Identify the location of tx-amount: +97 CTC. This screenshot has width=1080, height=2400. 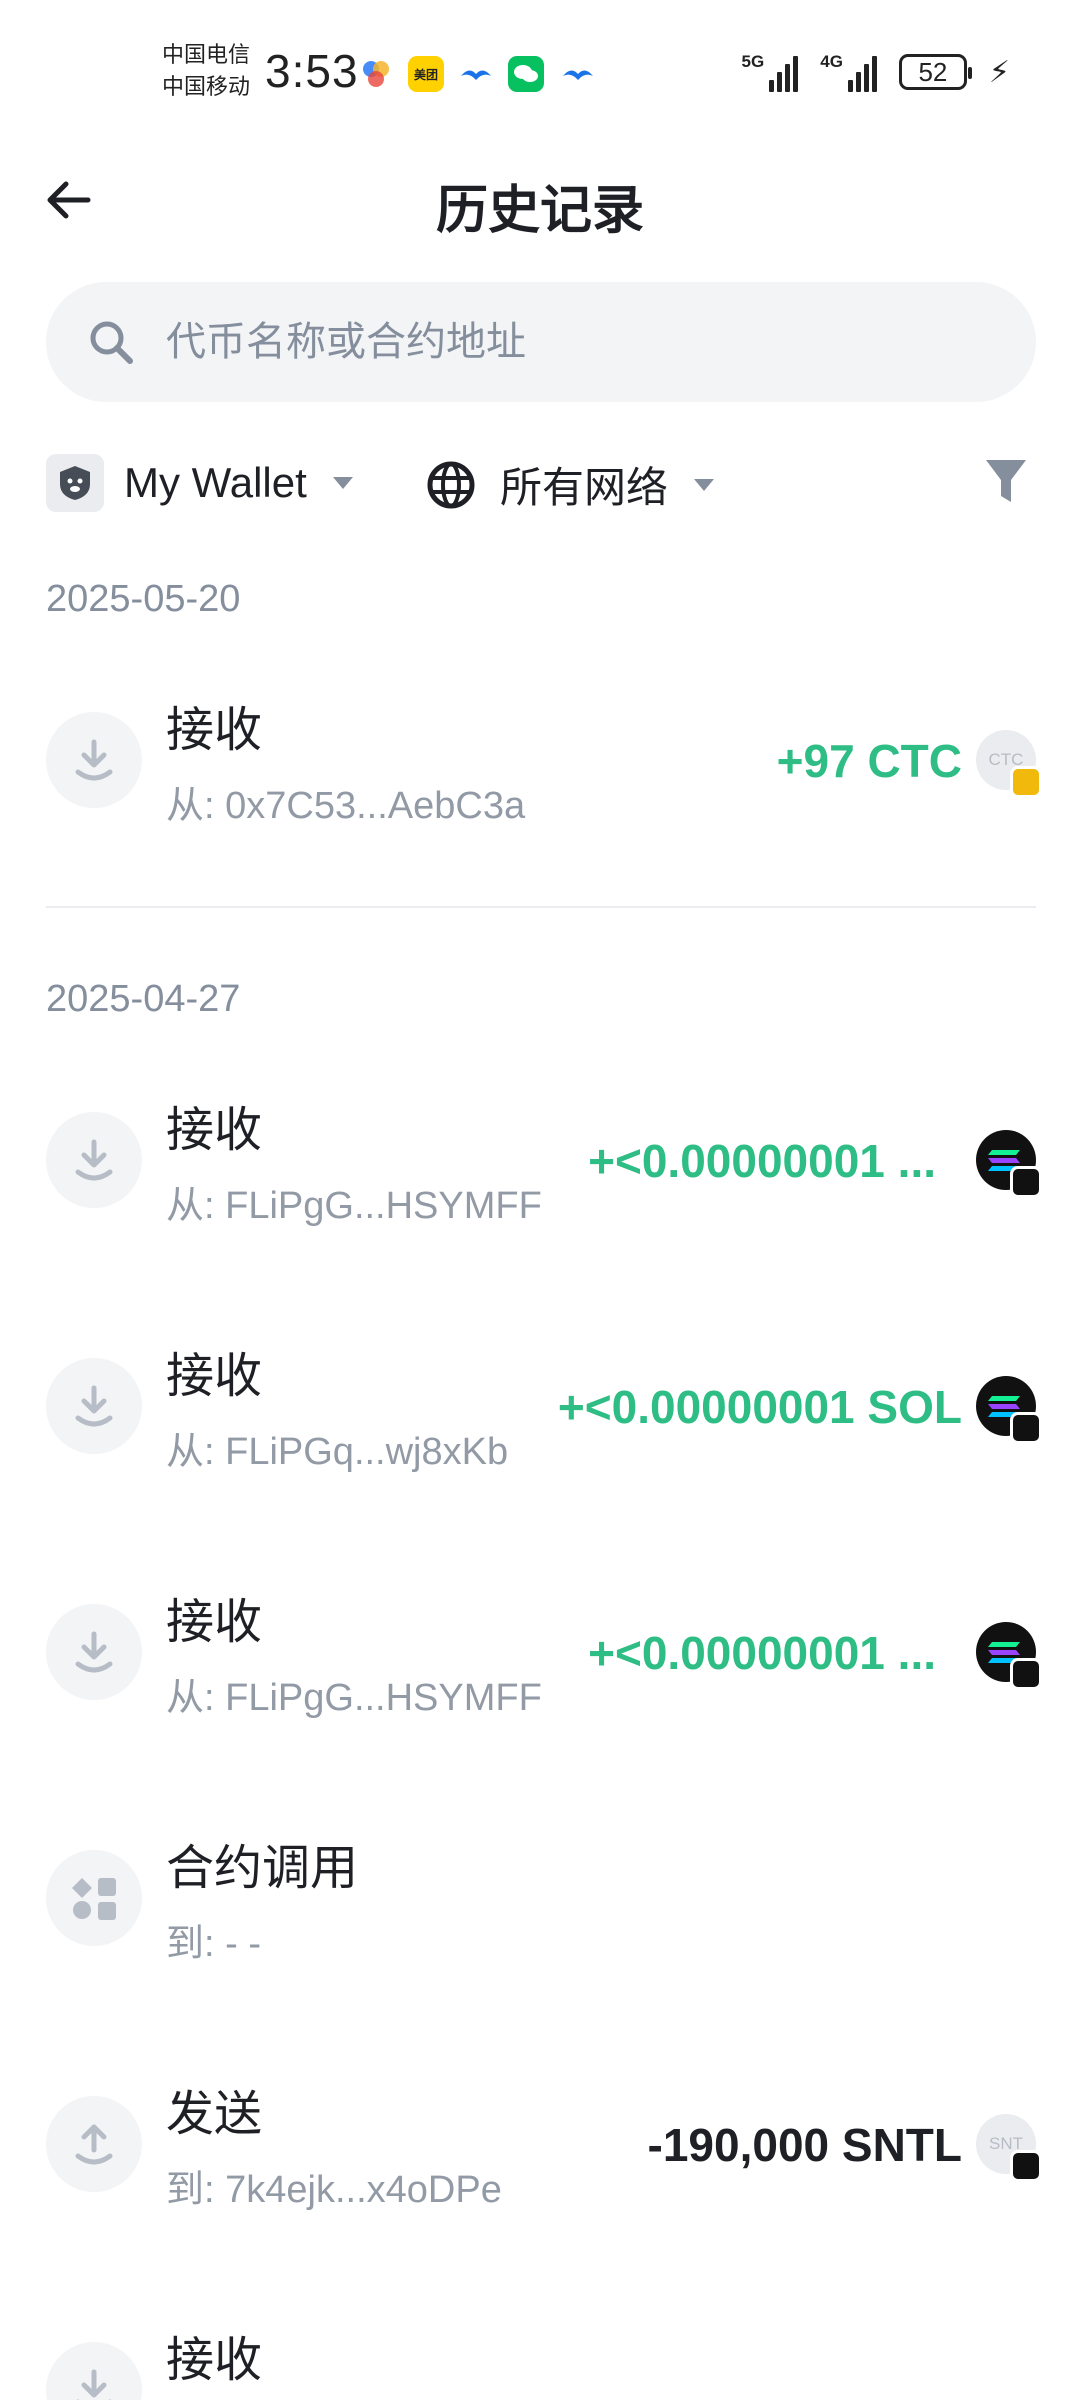
(869, 761).